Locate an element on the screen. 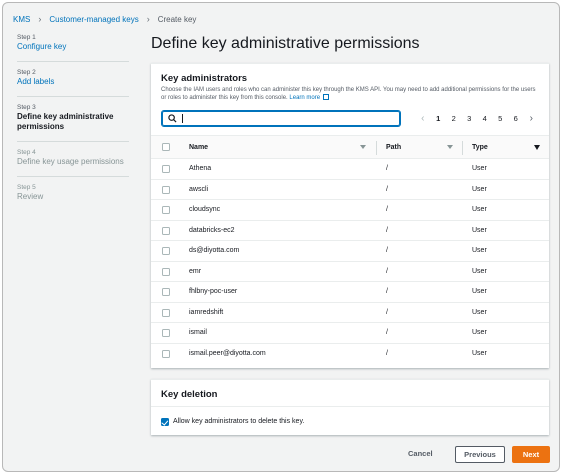  table-row: databricks-ec2 / User is located at coordinates (350, 231).